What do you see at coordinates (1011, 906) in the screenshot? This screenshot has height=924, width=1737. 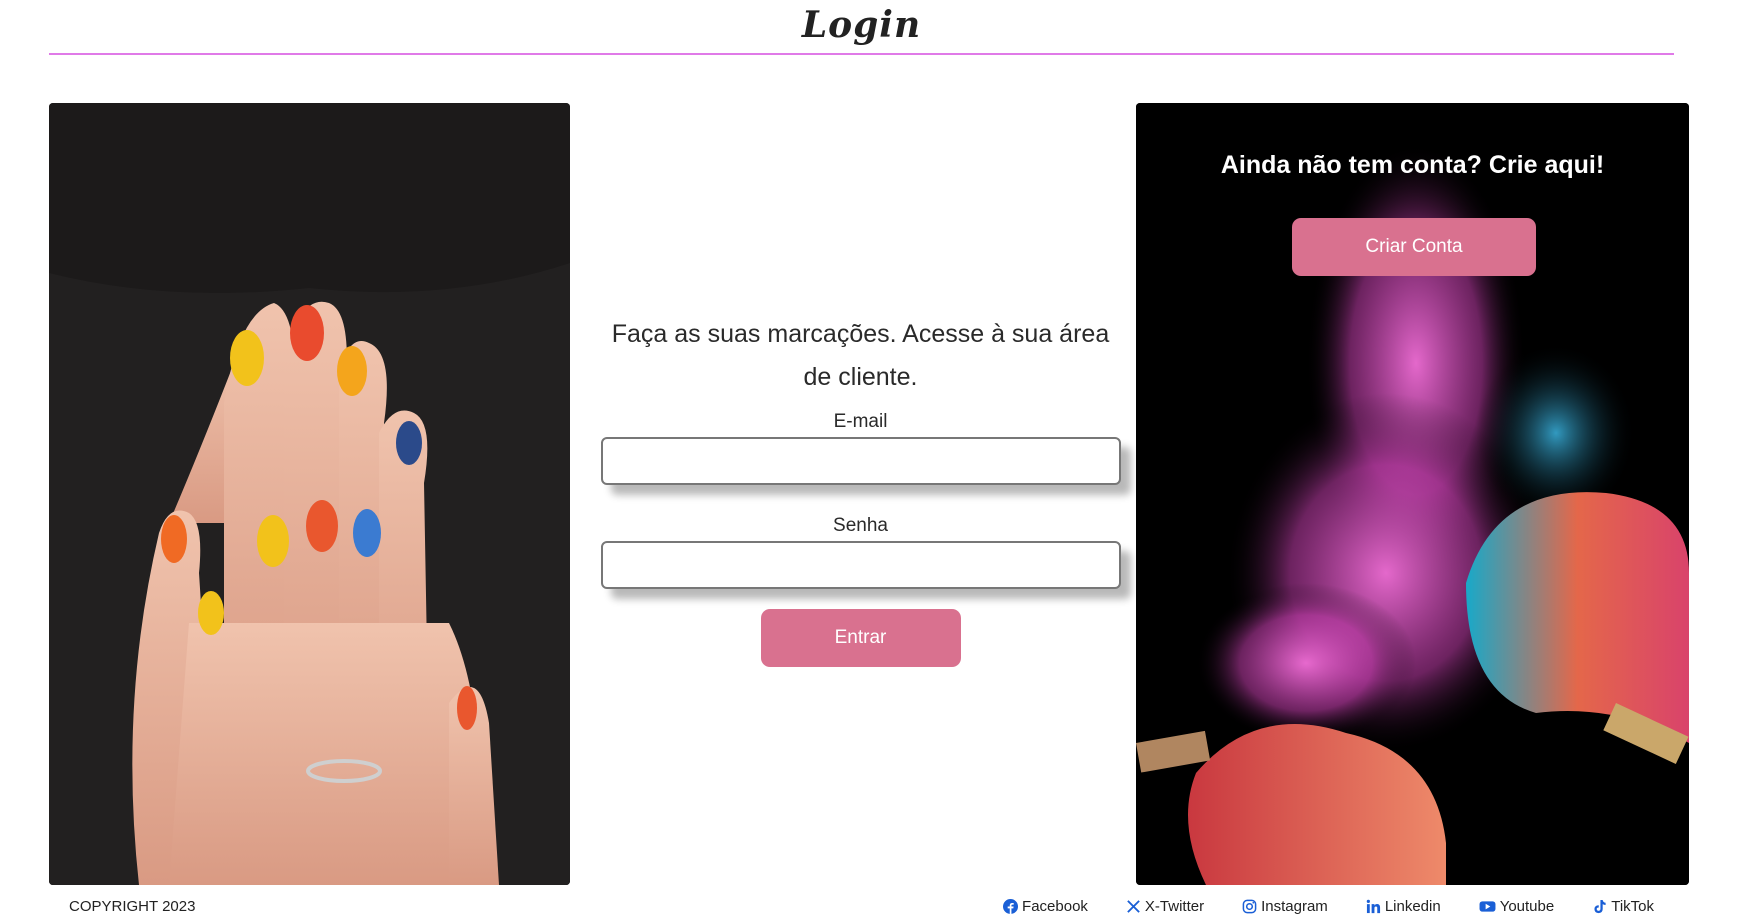 I see `facebook-icon` at bounding box center [1011, 906].